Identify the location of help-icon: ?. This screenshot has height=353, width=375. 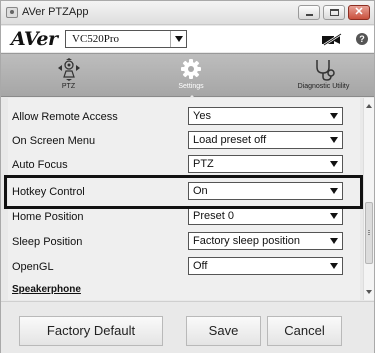
(362, 39).